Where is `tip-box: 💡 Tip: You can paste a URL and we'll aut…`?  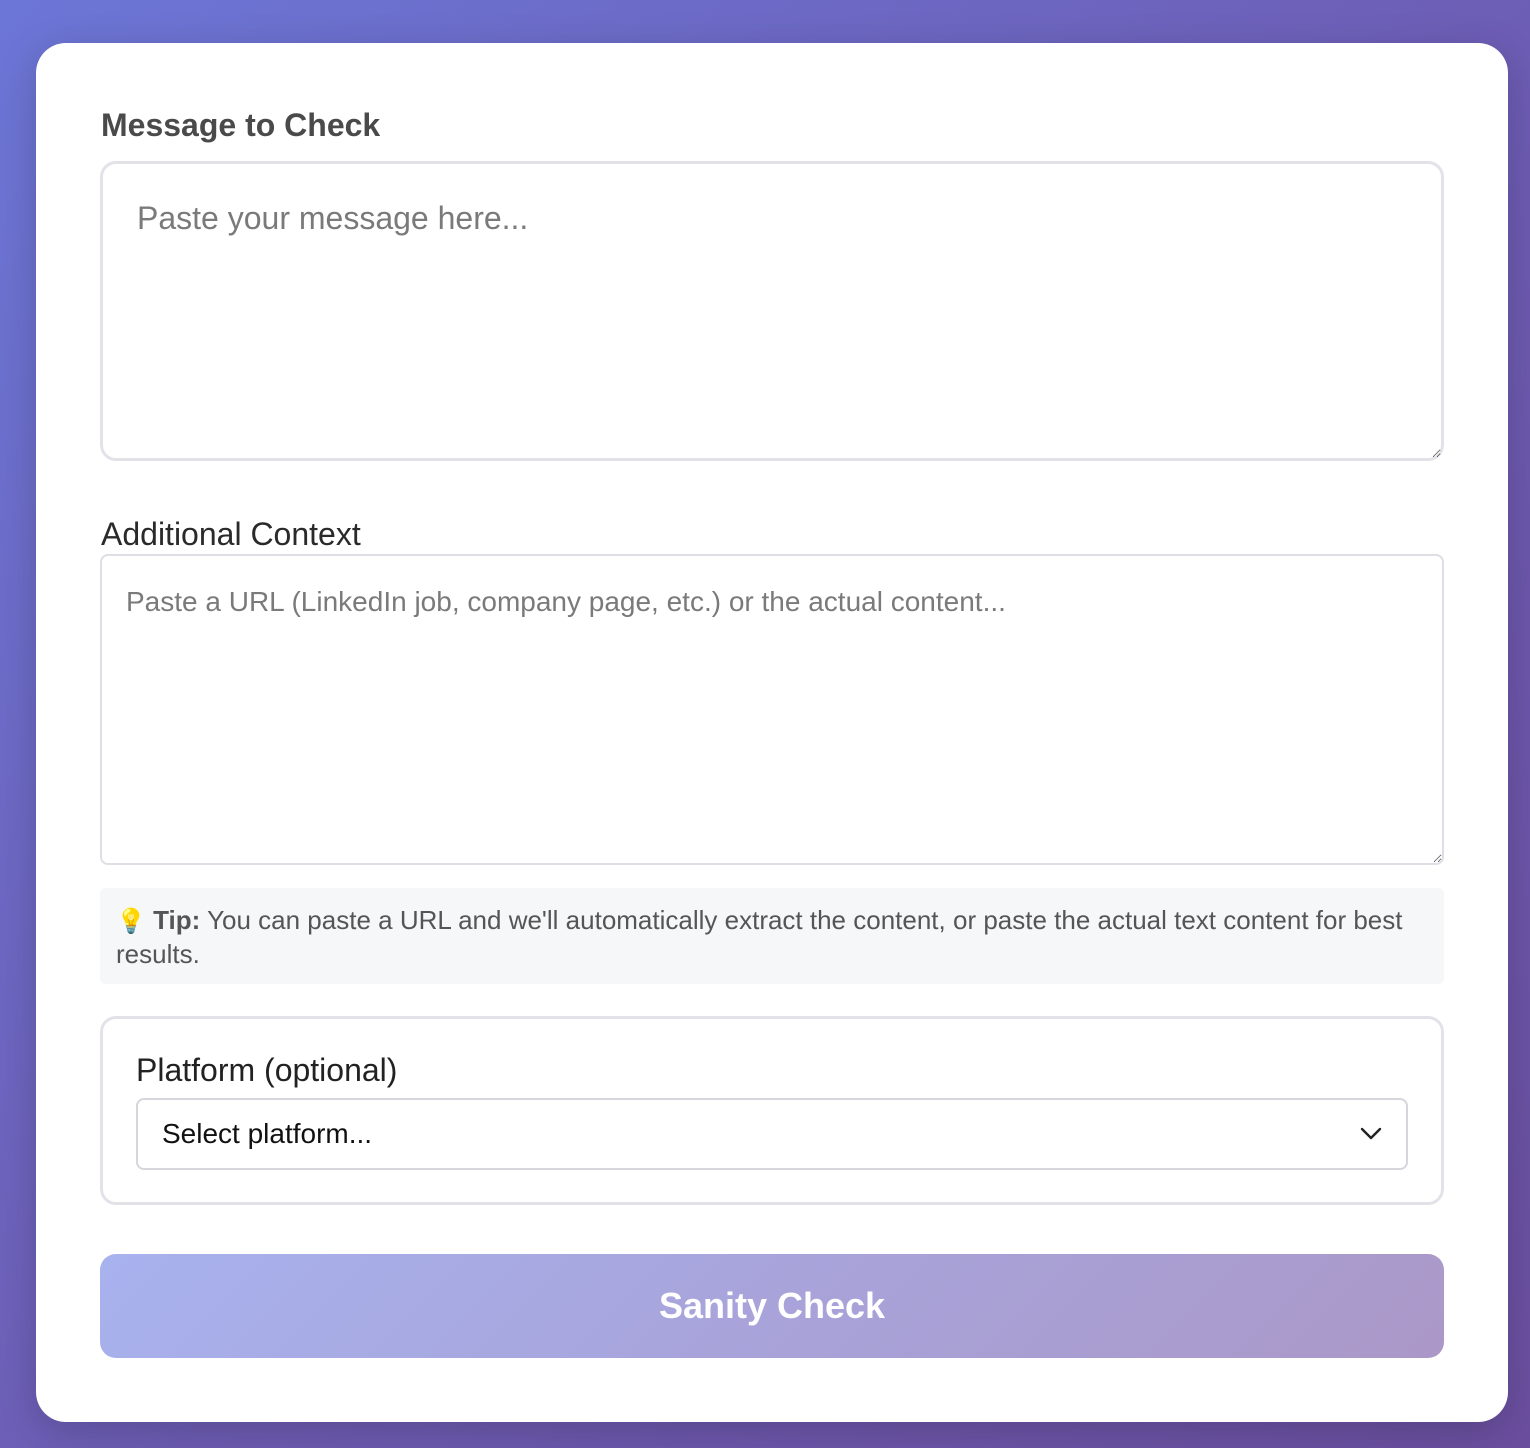 tip-box: 💡 Tip: You can paste a URL and we'll aut… is located at coordinates (772, 936).